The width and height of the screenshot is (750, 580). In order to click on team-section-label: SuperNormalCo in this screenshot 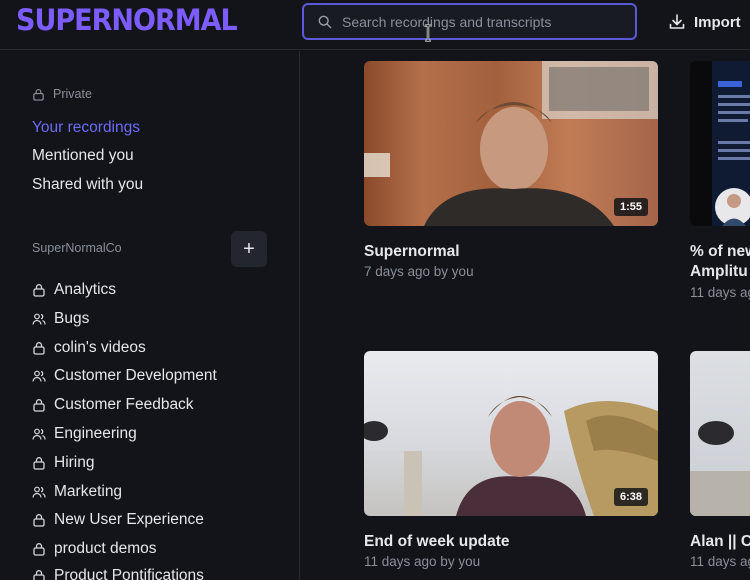, I will do `click(77, 248)`.